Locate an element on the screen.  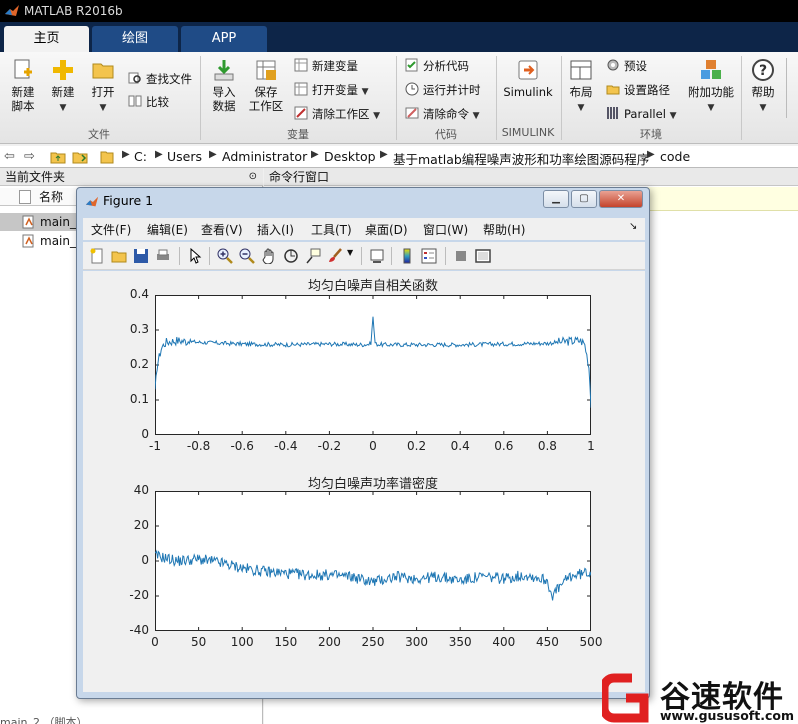
x-tick-label: 0.6 is located at coordinates (504, 446).